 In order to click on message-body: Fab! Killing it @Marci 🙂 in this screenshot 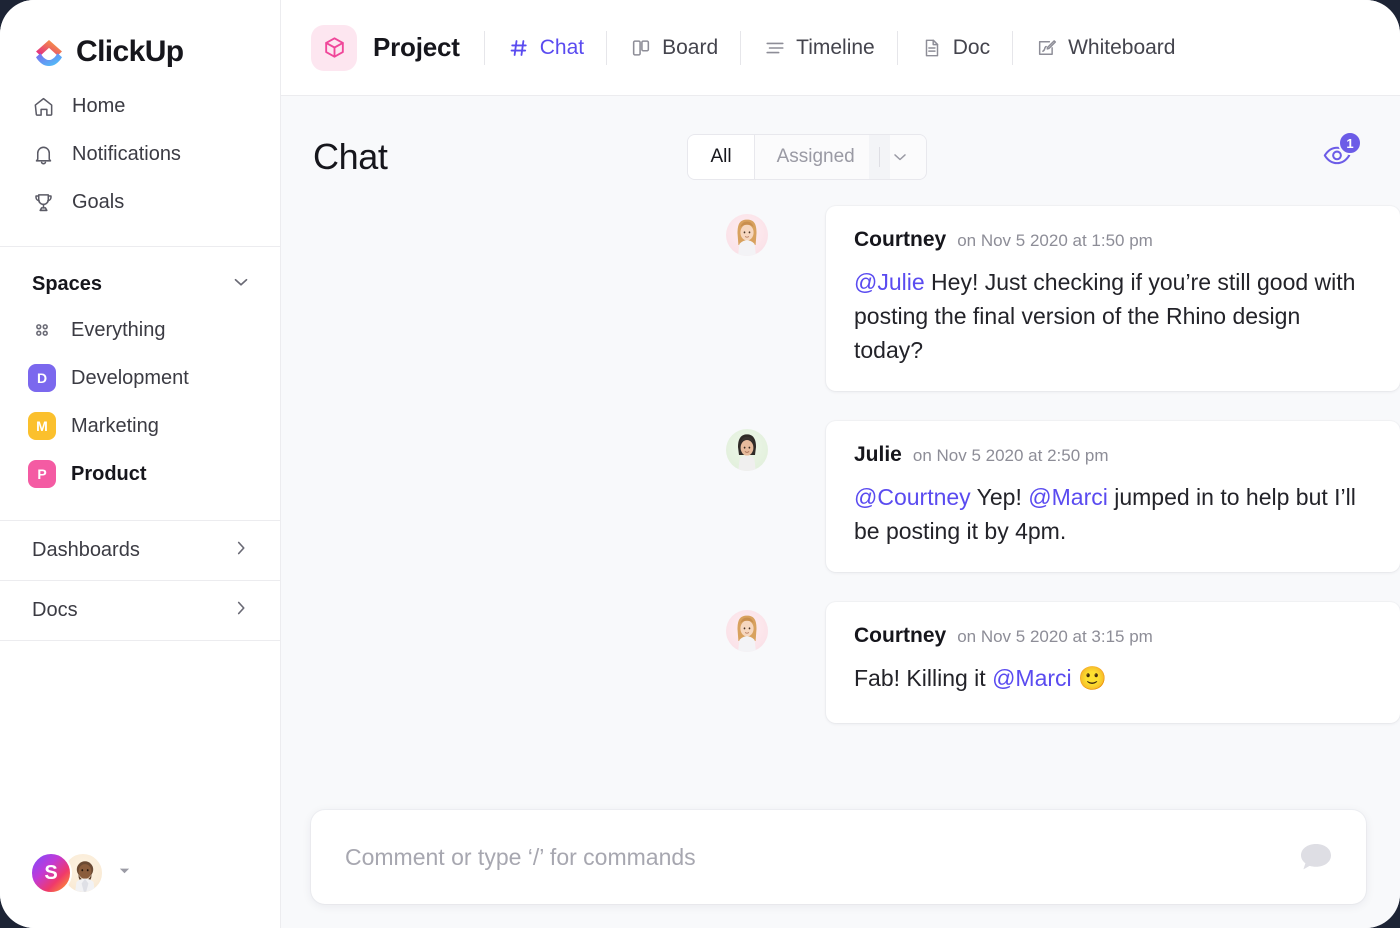, I will do `click(1113, 678)`.